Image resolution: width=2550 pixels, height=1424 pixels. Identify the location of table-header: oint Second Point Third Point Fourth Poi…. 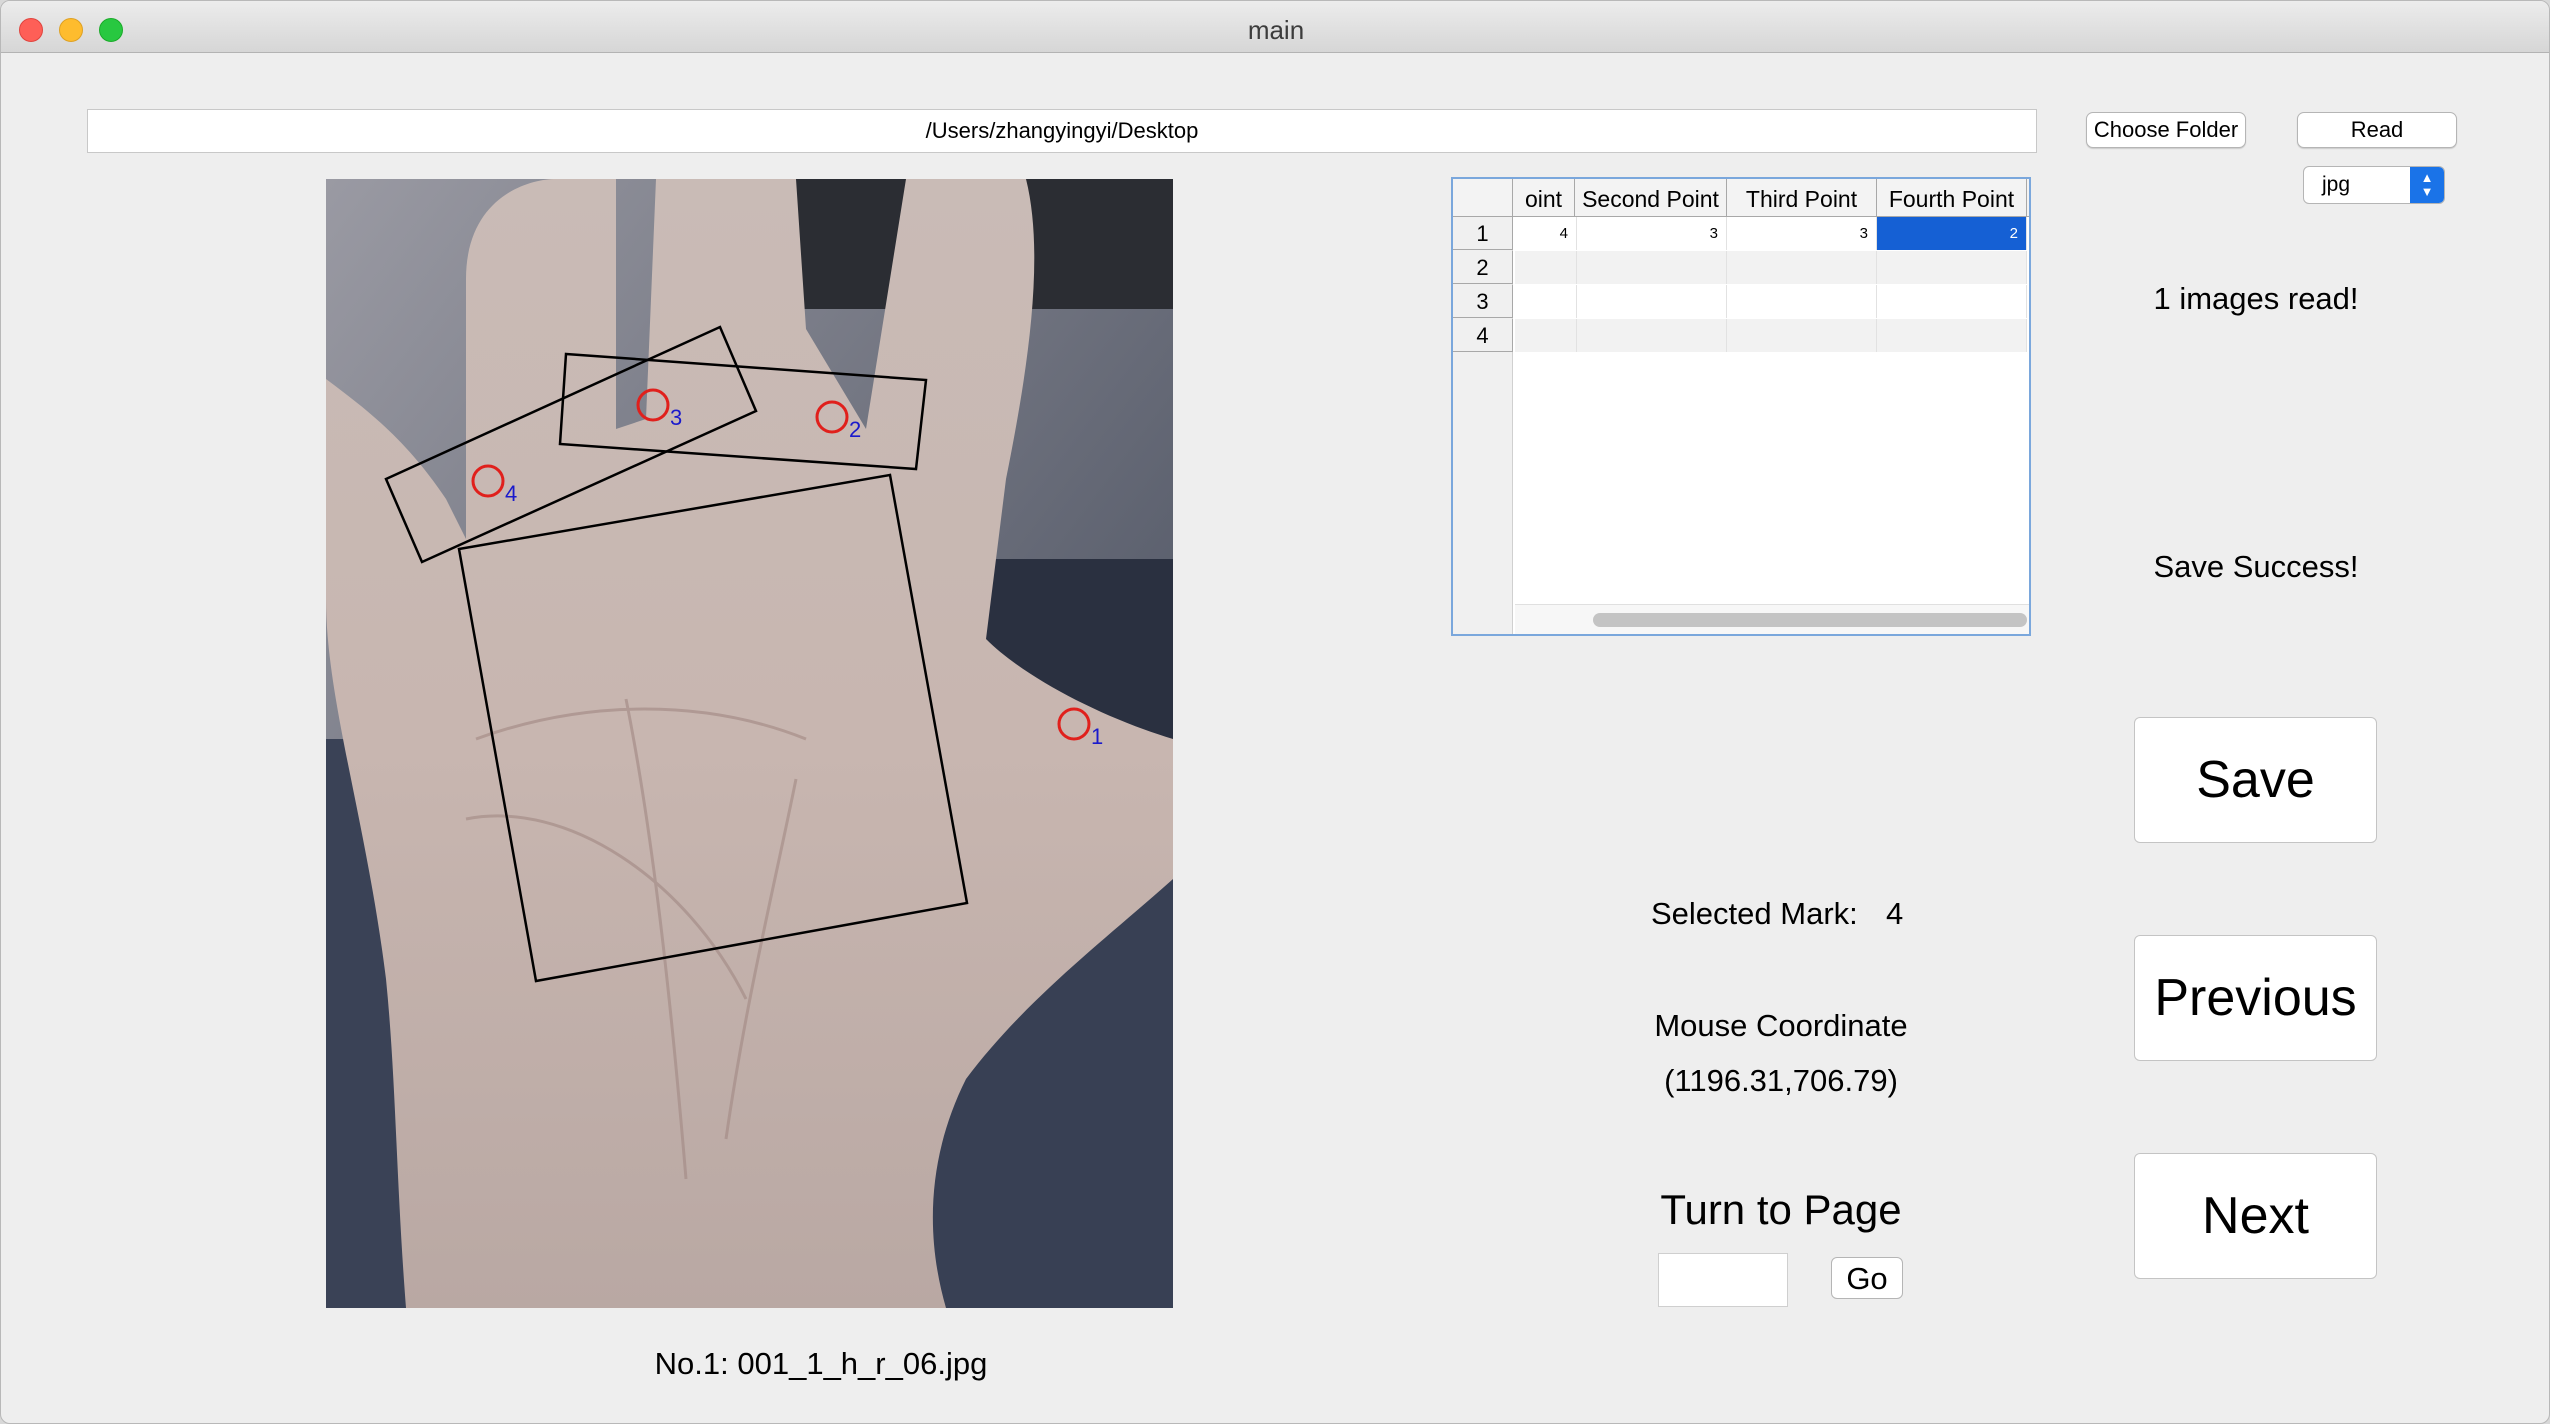
(1741, 198).